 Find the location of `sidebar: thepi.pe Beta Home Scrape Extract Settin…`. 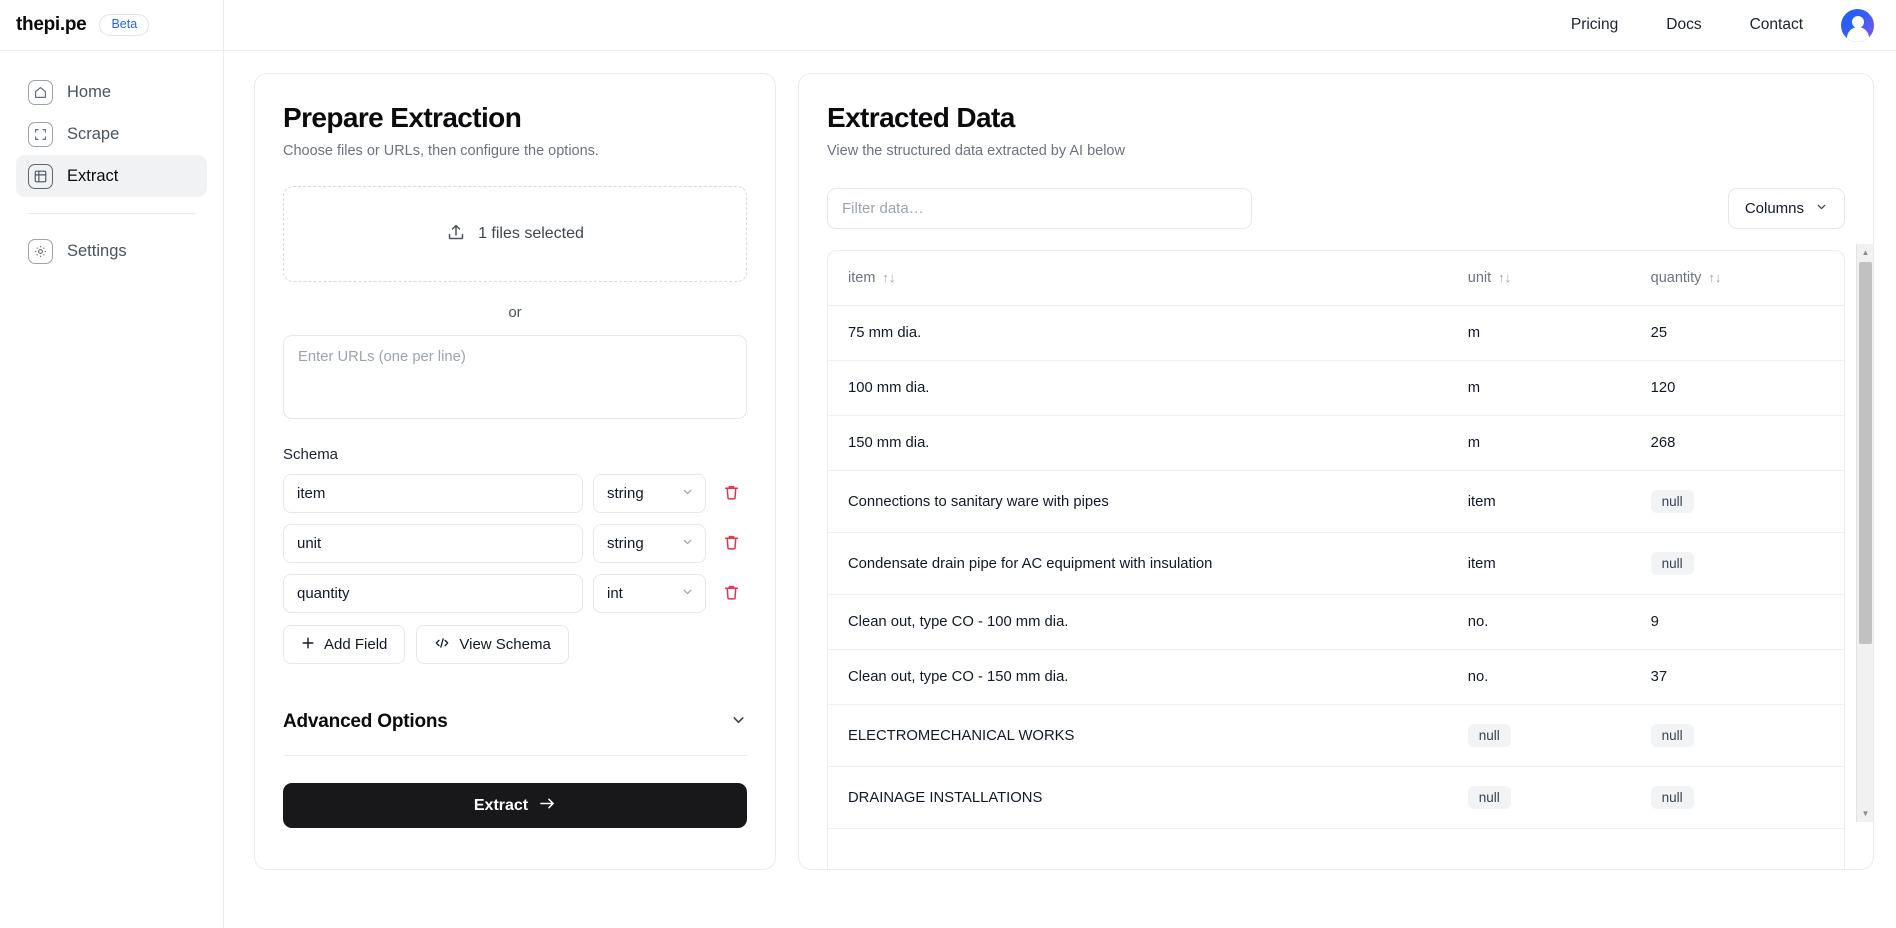

sidebar: thepi.pe Beta Home Scrape Extract Settin… is located at coordinates (112, 464).